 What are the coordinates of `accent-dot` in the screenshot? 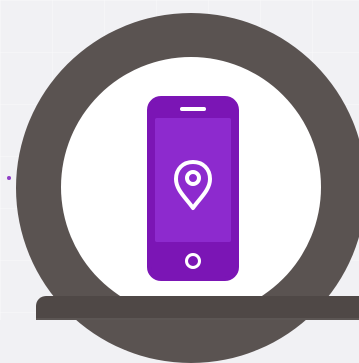 It's located at (9, 178).